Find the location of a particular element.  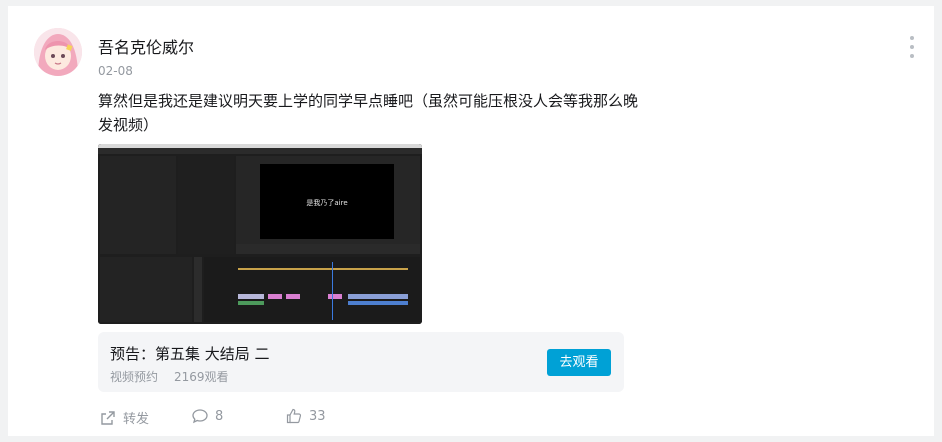

video-type-label: 视频预约 is located at coordinates (134, 377).